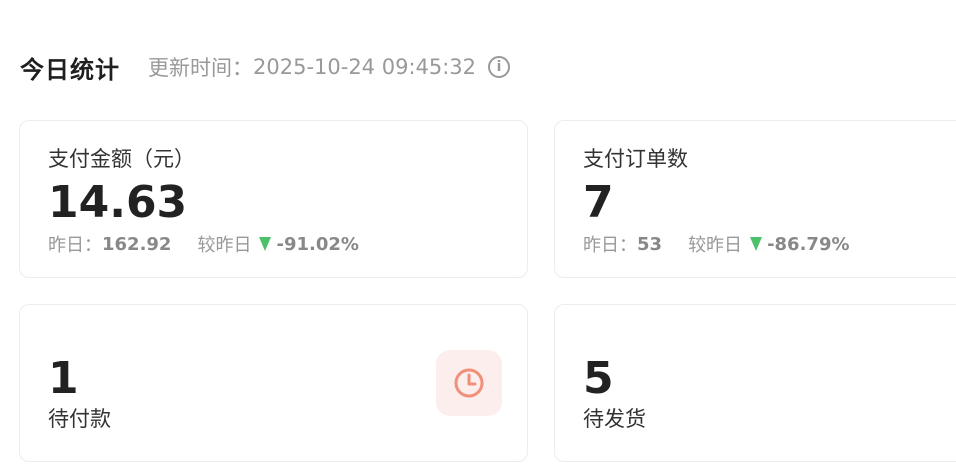  What do you see at coordinates (598, 378) in the screenshot?
I see `card-value: 5` at bounding box center [598, 378].